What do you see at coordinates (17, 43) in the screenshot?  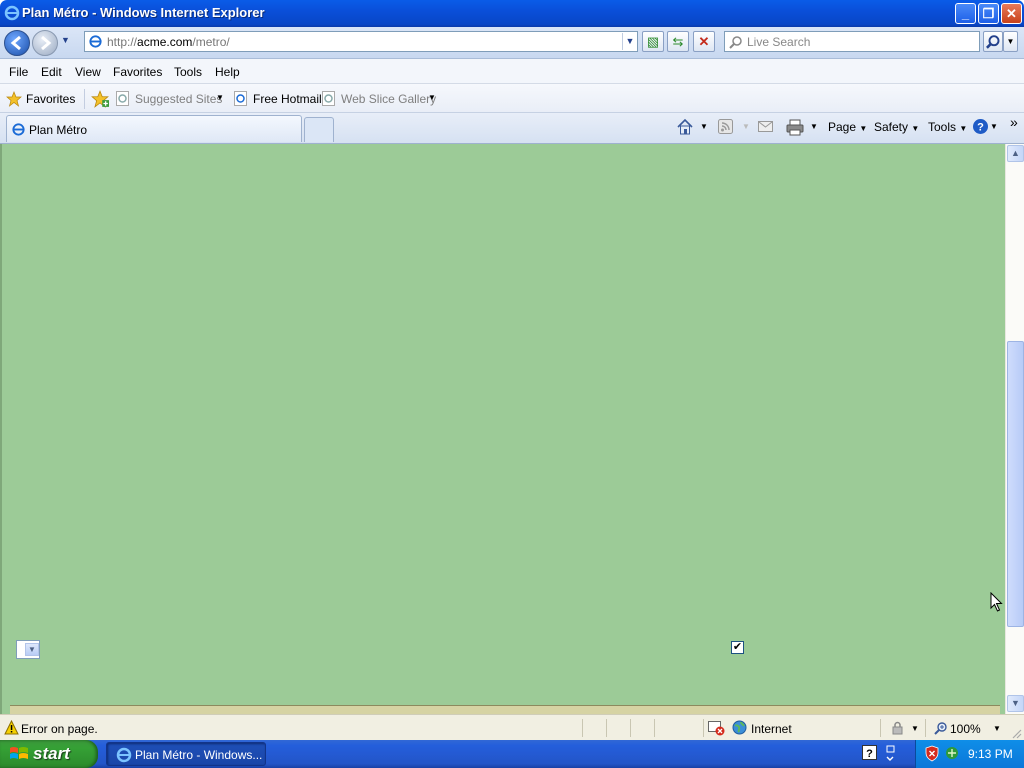 I see `back-button` at bounding box center [17, 43].